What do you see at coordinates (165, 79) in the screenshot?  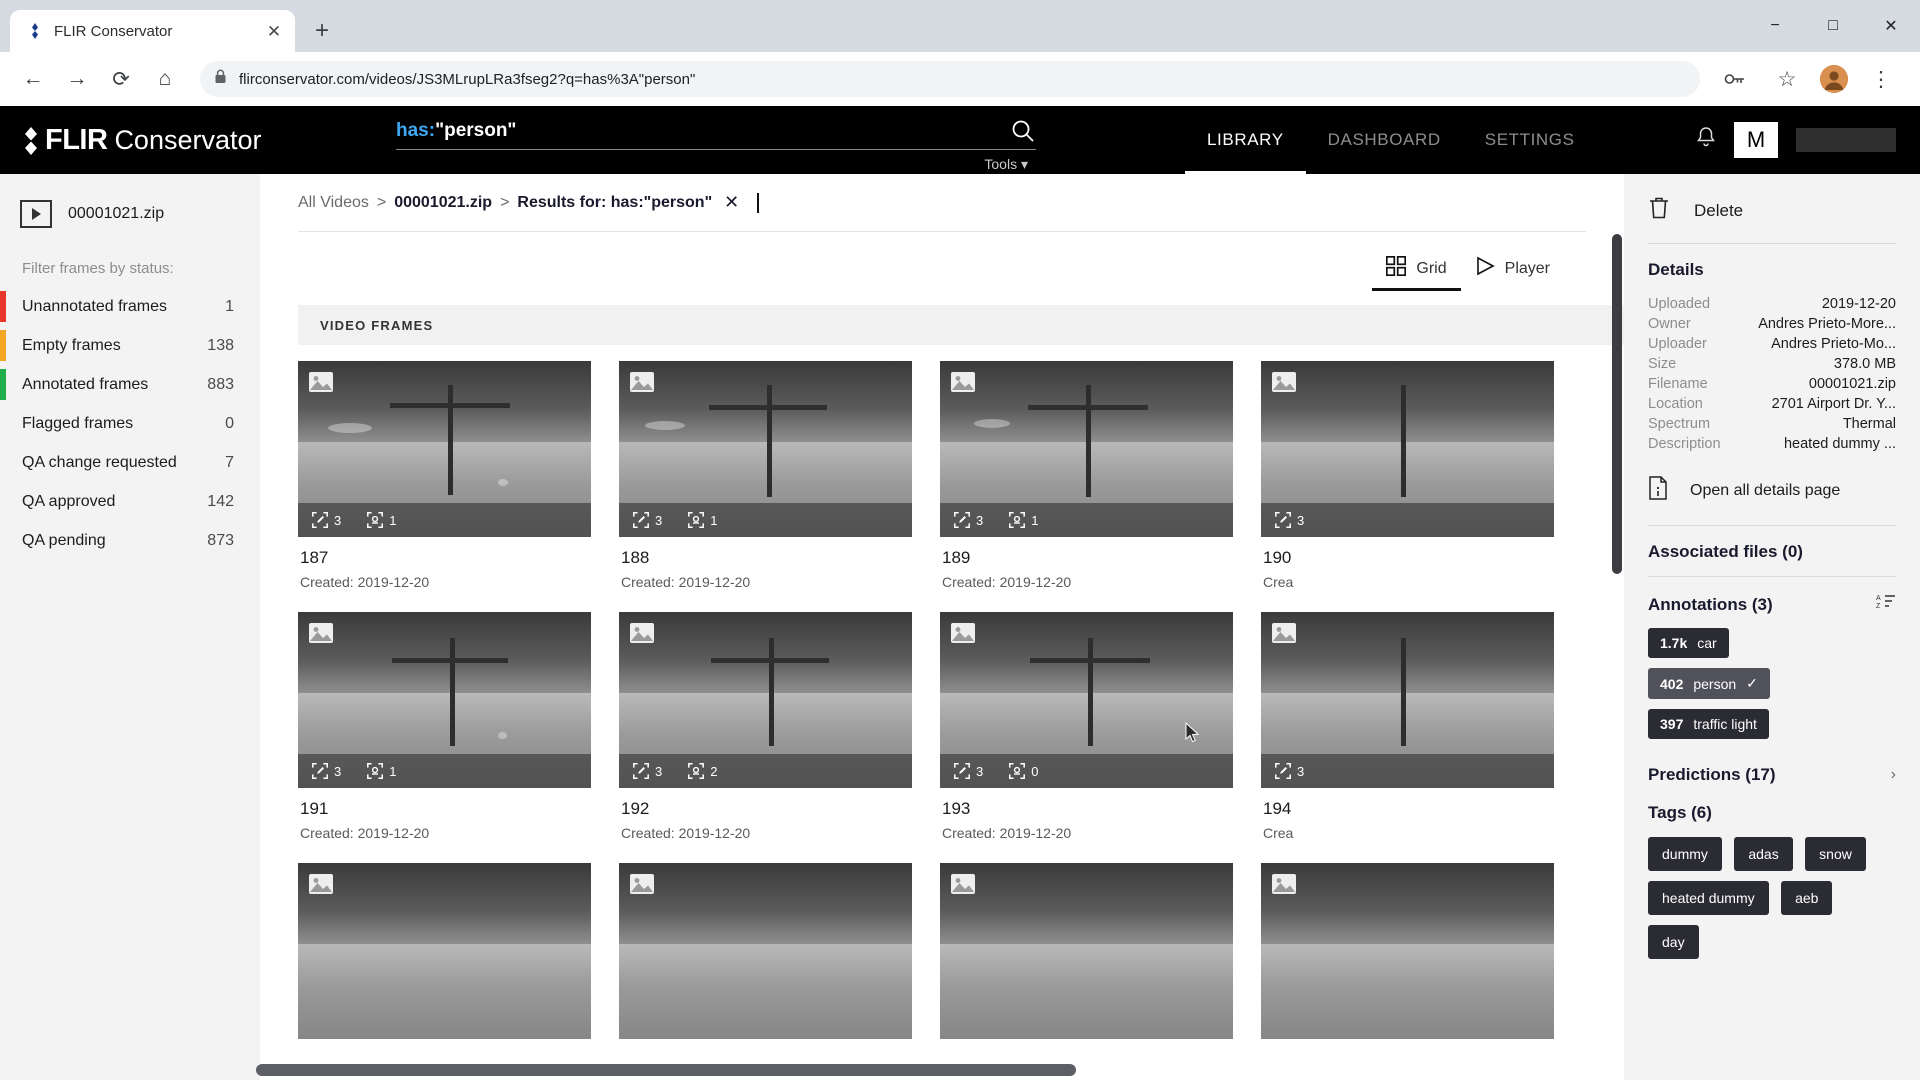 I see `home-icon: ⌂` at bounding box center [165, 79].